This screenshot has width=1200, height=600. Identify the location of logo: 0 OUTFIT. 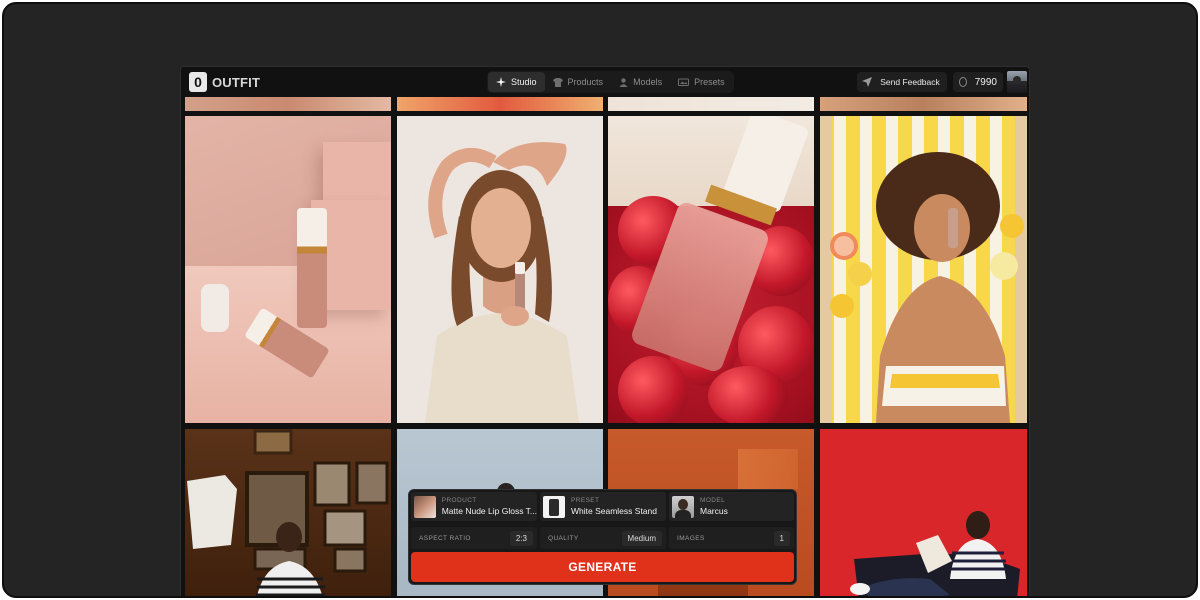
(224, 82).